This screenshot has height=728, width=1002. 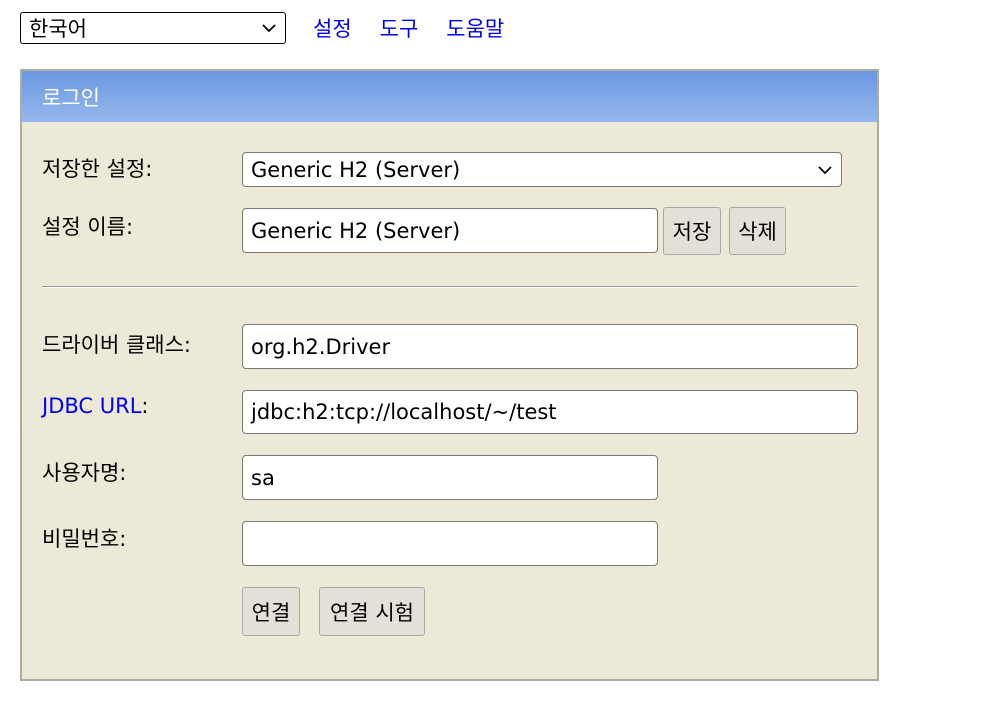 I want to click on driver-class-input: org.h2.Driver, so click(x=550, y=346).